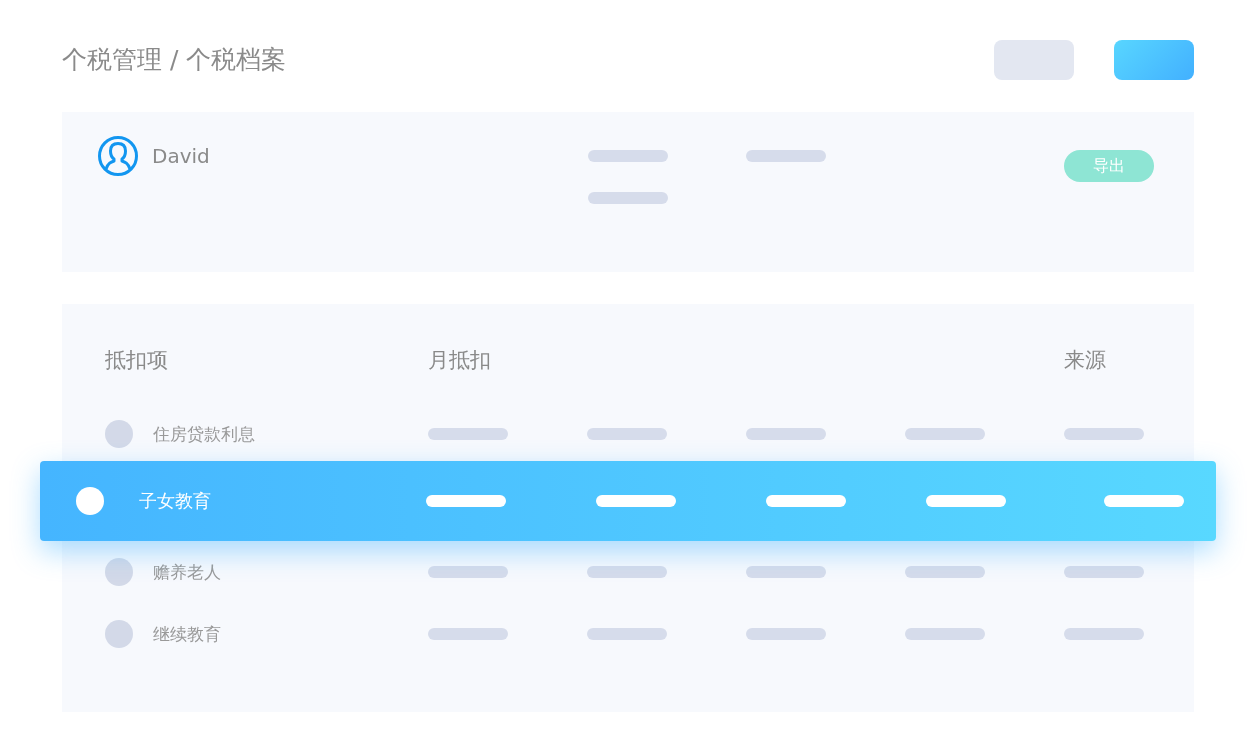 The width and height of the screenshot is (1256, 750). Describe the element at coordinates (175, 501) in the screenshot. I see `row-label: 子女教育` at that location.